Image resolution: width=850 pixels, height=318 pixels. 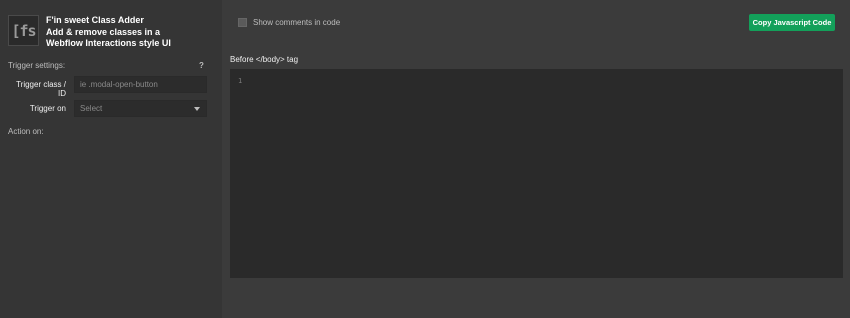 I want to click on trigger-on-value: Select, so click(x=91, y=108).